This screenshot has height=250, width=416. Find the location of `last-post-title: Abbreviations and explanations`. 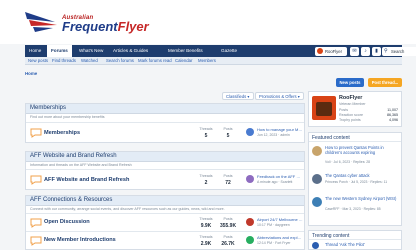

last-post-title: Abbreviations and explanations is located at coordinates (280, 237).